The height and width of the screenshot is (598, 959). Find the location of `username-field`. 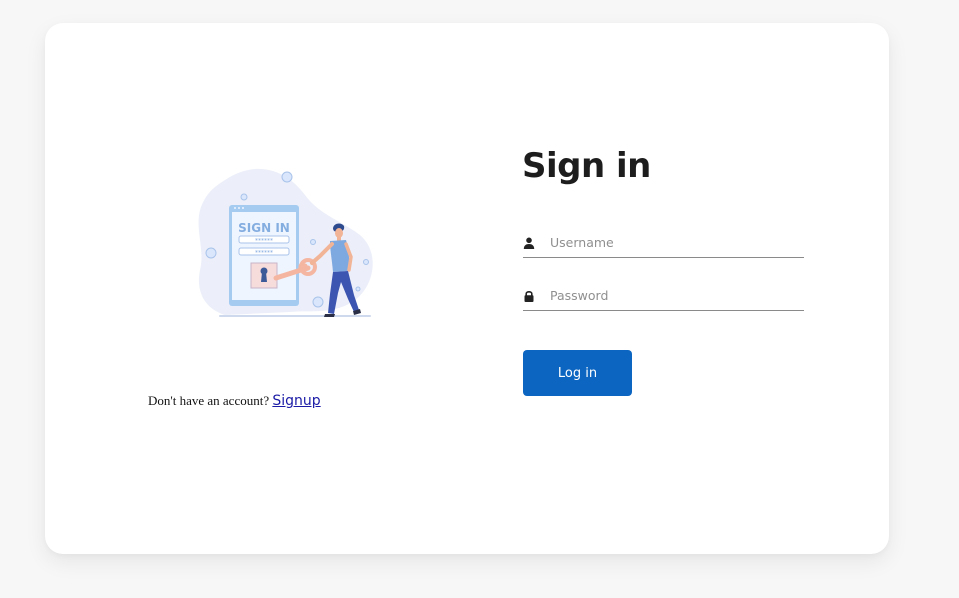

username-field is located at coordinates (663, 243).